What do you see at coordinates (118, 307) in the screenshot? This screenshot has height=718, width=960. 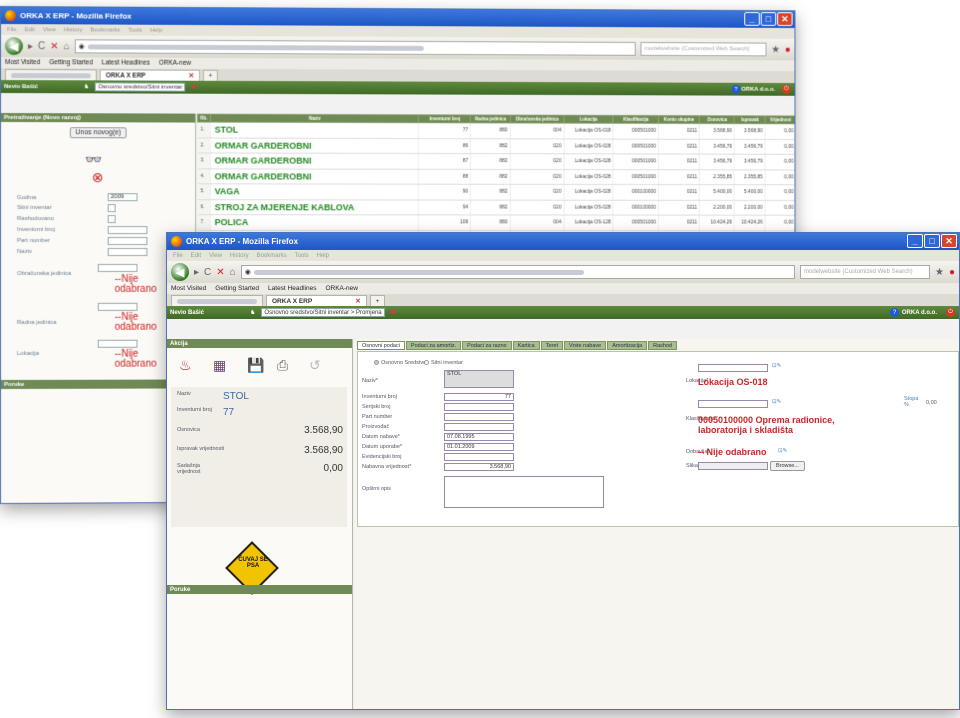 I see `radna-input` at bounding box center [118, 307].